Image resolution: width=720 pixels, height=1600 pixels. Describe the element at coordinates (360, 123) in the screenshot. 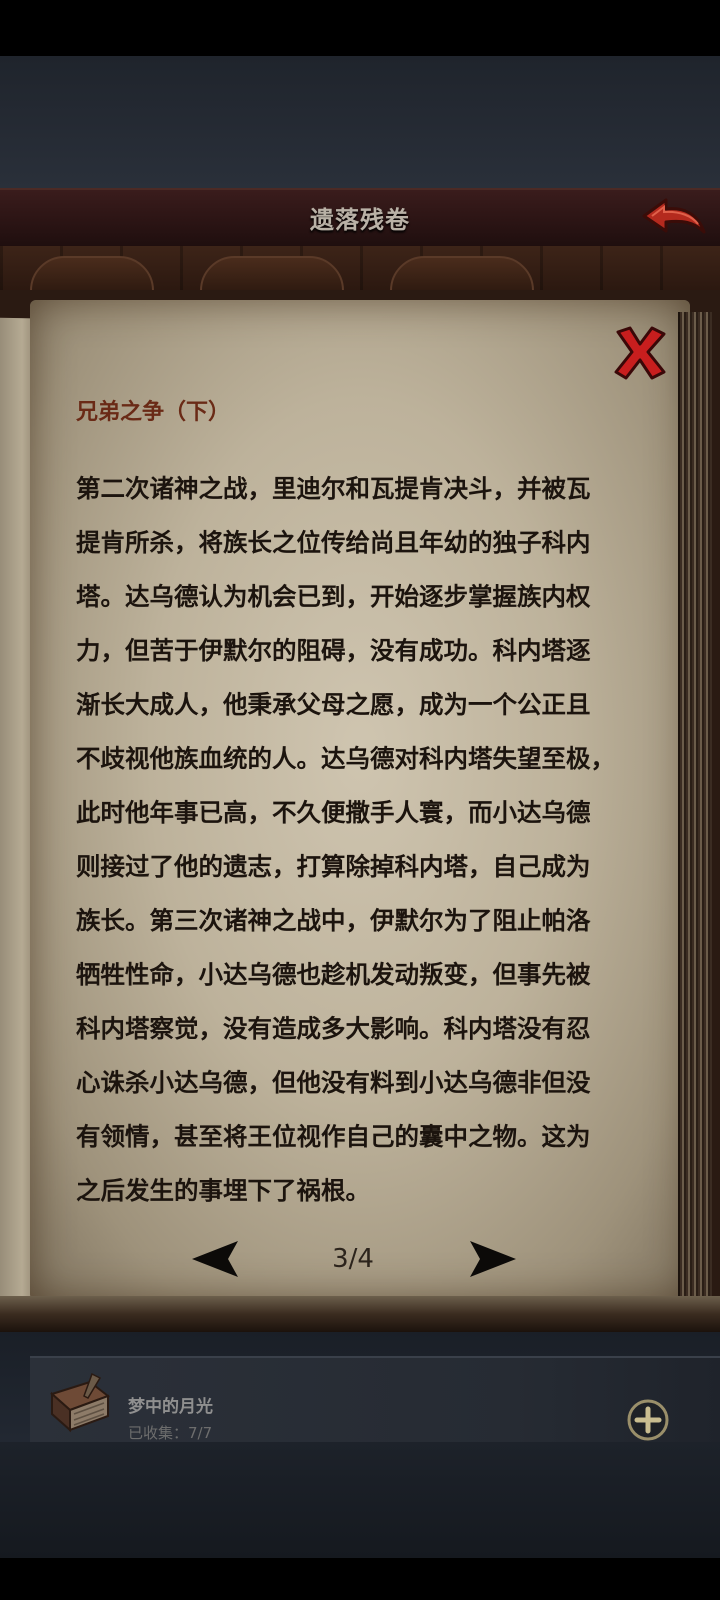

I see `background-top` at that location.